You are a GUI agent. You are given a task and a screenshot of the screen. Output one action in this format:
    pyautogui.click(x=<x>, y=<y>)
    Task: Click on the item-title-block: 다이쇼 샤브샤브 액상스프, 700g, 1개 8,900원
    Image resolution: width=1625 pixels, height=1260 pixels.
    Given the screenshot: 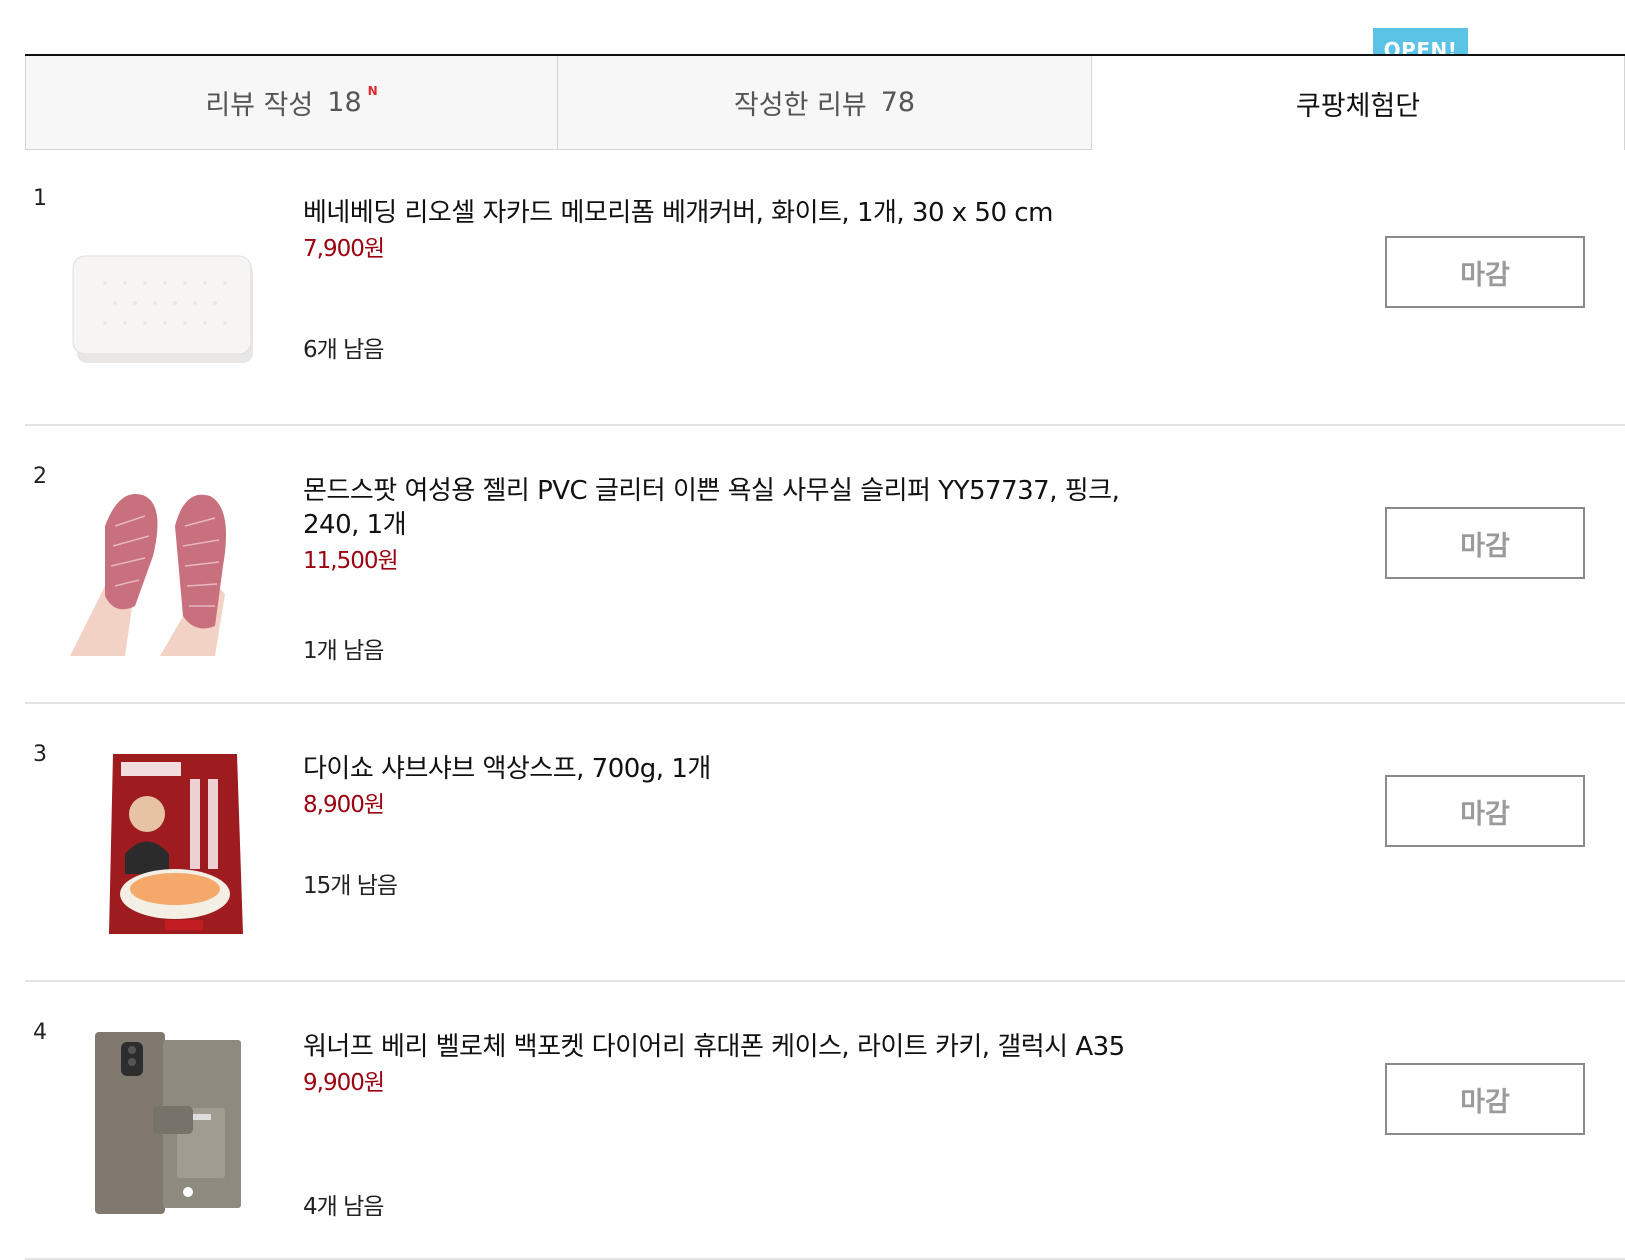 What is the action you would take?
    pyautogui.click(x=733, y=787)
    